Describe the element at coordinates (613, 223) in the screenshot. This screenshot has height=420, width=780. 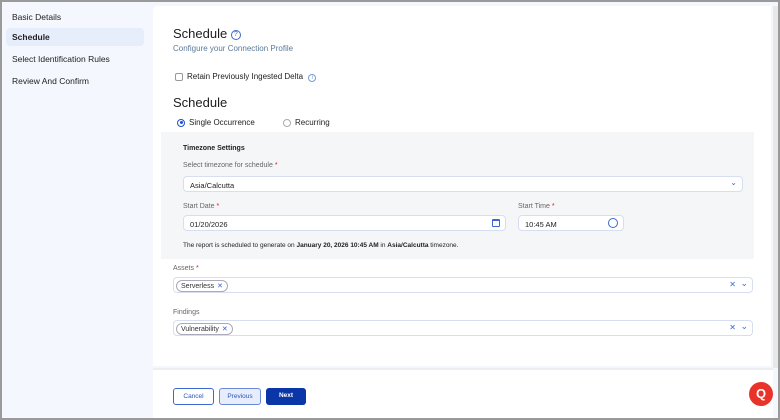
I see `clock-icon` at that location.